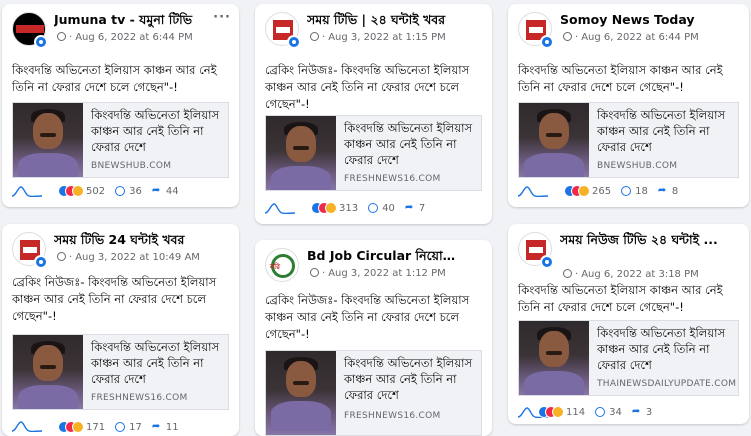  What do you see at coordinates (137, 257) in the screenshot?
I see `post-date: Aug 3, 2022 at 10:49 AM` at bounding box center [137, 257].